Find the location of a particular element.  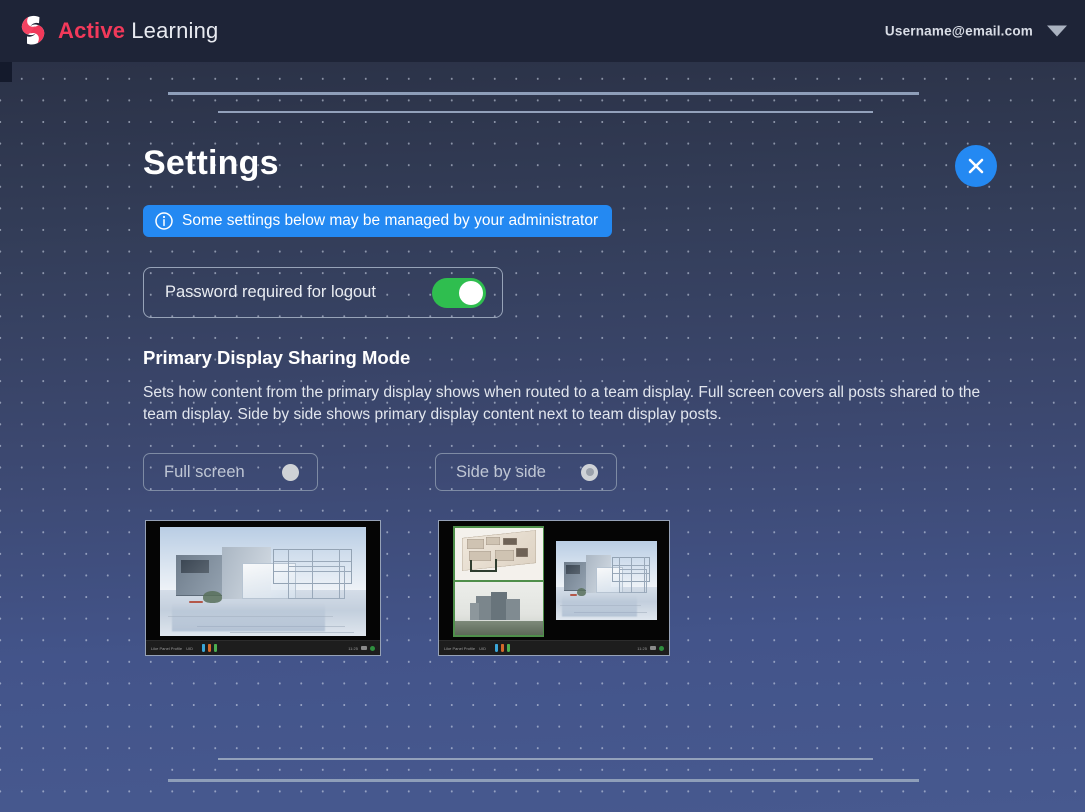

info-circle-icon is located at coordinates (164, 221).